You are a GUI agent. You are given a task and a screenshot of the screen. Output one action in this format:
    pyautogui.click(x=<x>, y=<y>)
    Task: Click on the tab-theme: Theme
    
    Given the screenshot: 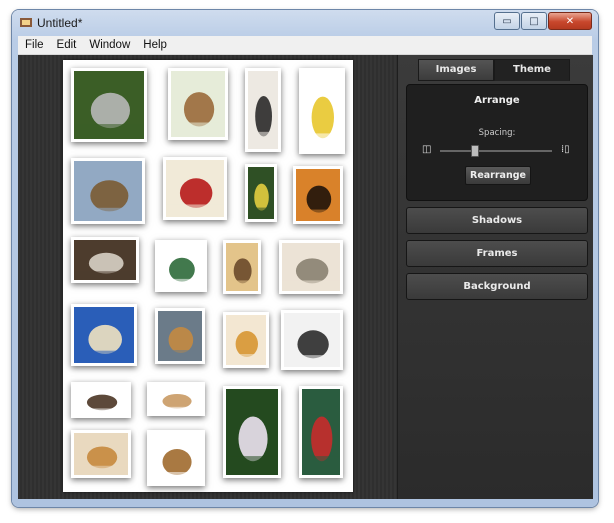 What is the action you would take?
    pyautogui.click(x=532, y=70)
    